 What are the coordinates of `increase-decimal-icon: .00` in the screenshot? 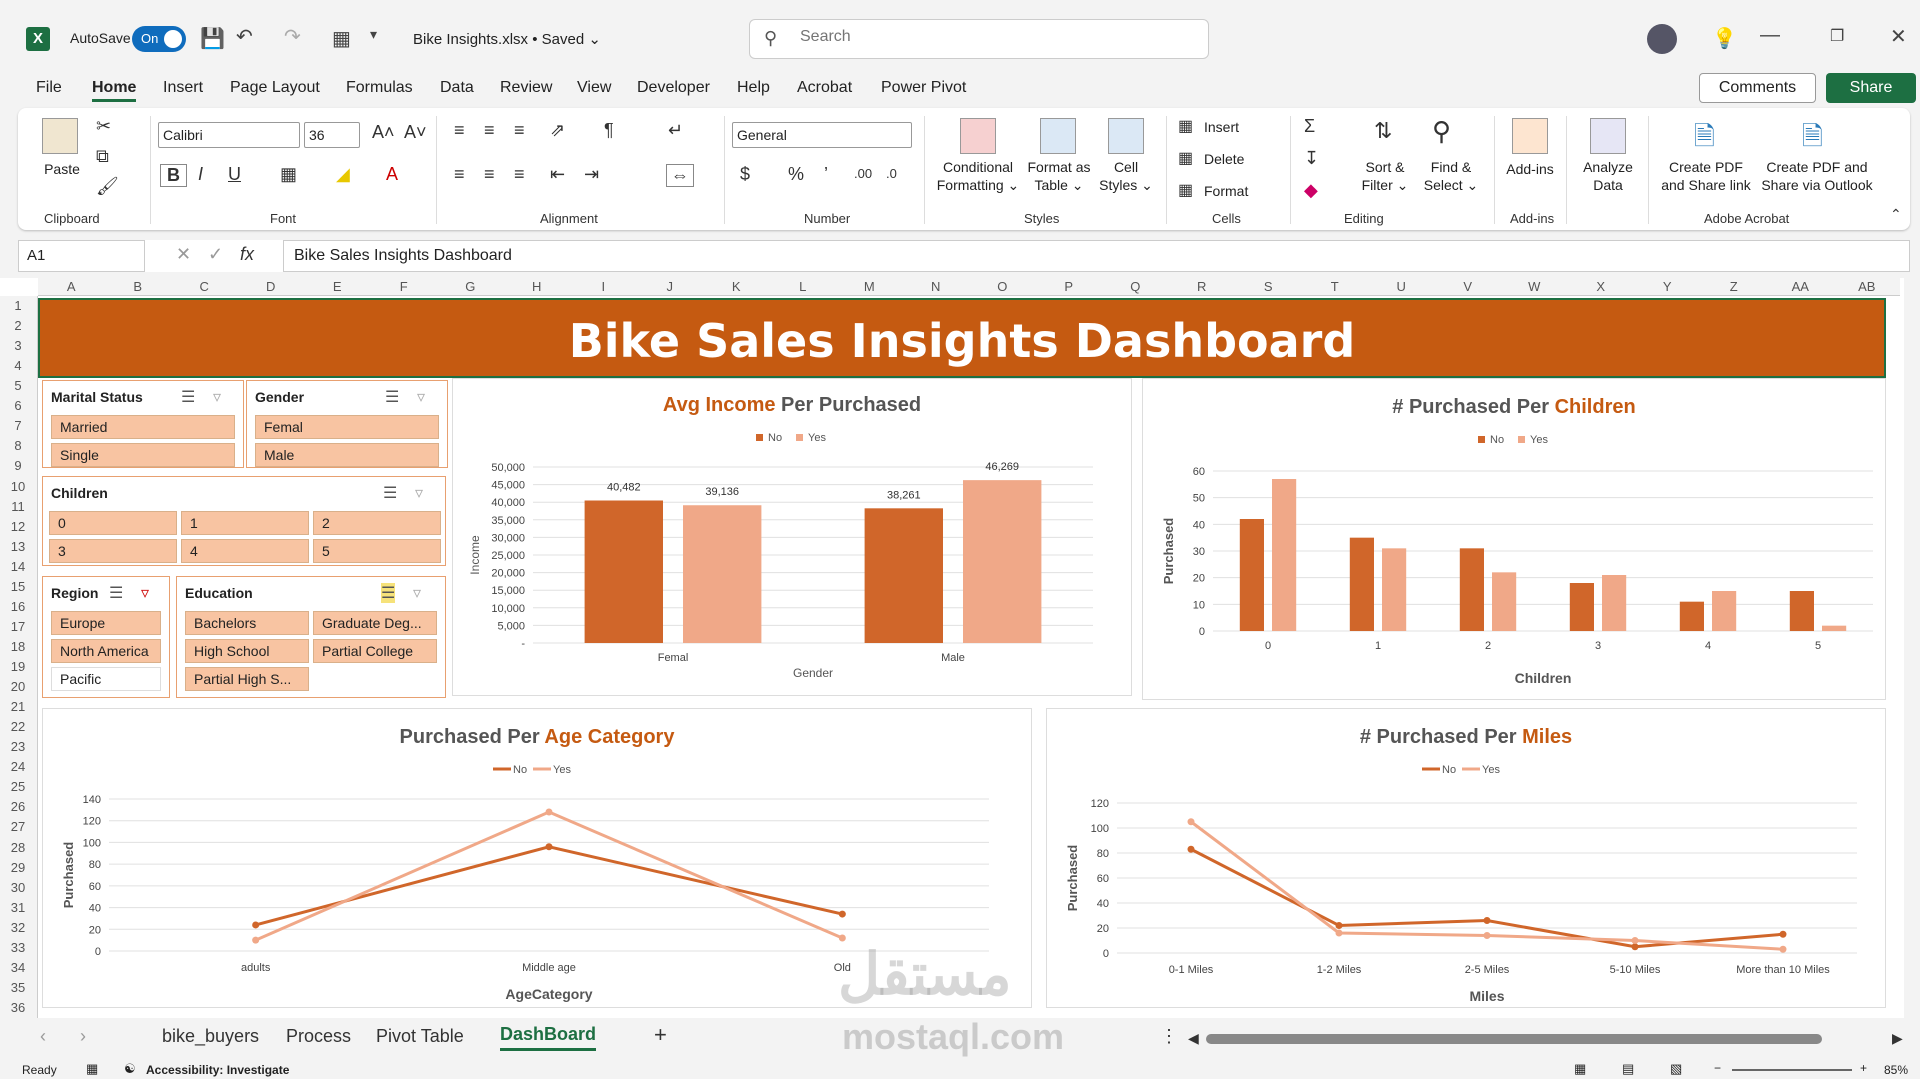 It's located at (863, 173).